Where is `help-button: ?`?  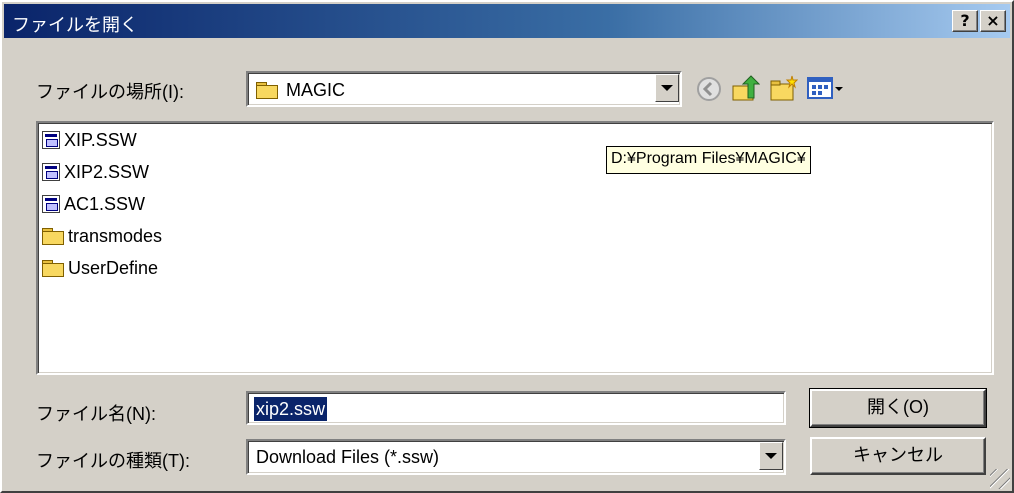
help-button: ? is located at coordinates (965, 21).